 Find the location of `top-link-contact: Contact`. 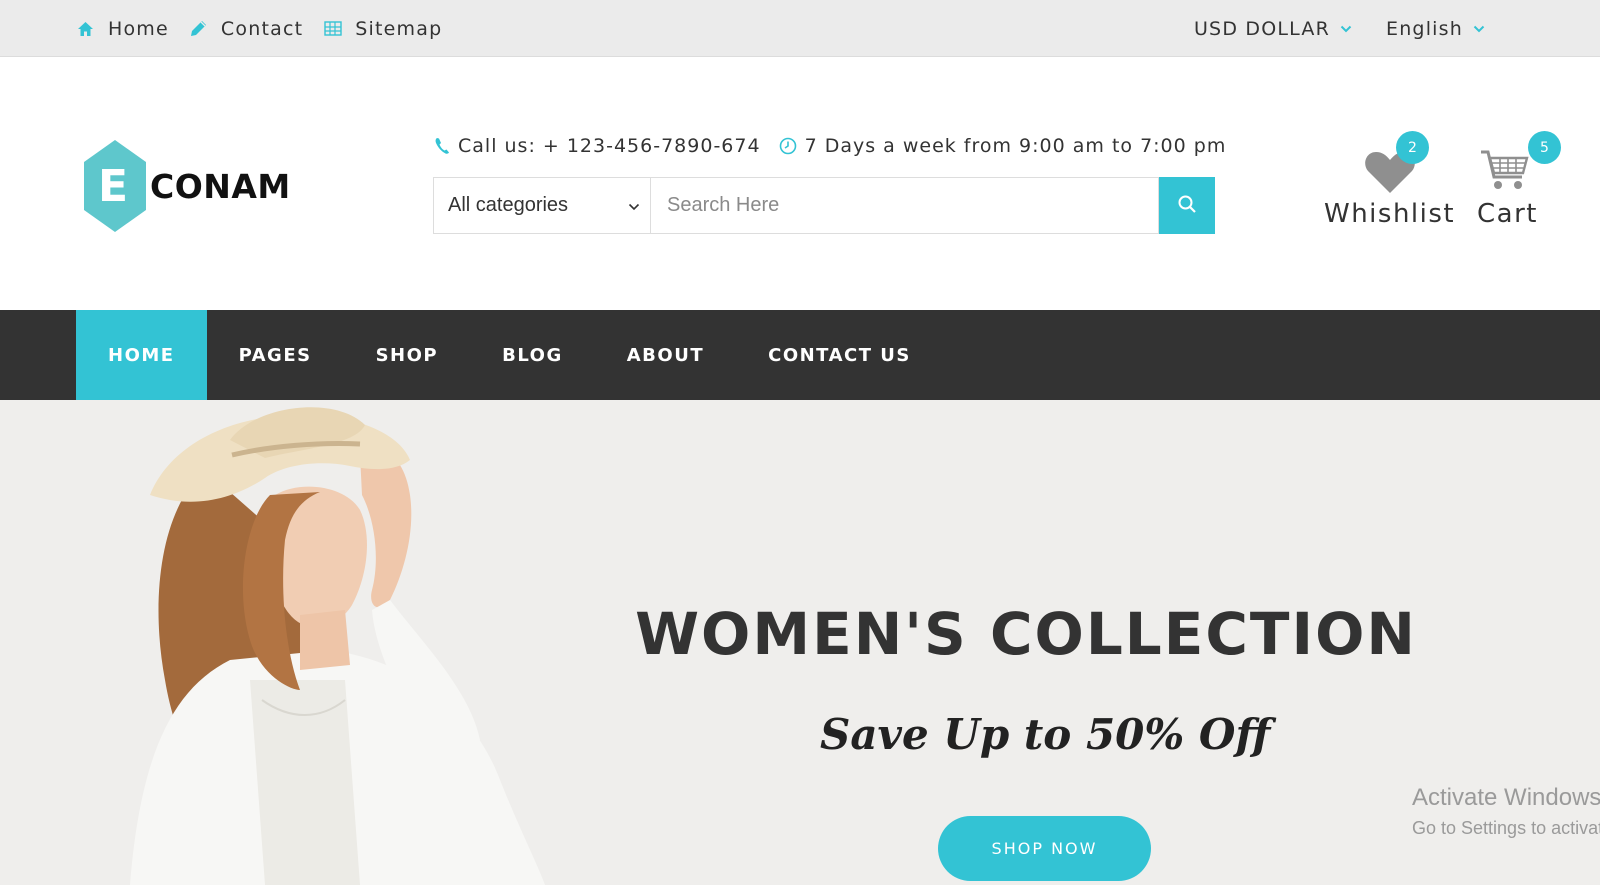

top-link-contact: Contact is located at coordinates (246, 29).